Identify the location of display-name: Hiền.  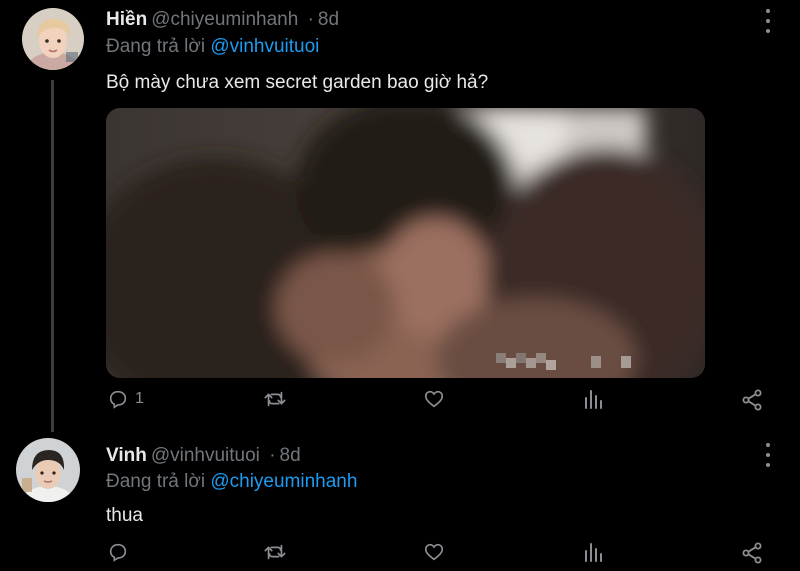
(126, 19).